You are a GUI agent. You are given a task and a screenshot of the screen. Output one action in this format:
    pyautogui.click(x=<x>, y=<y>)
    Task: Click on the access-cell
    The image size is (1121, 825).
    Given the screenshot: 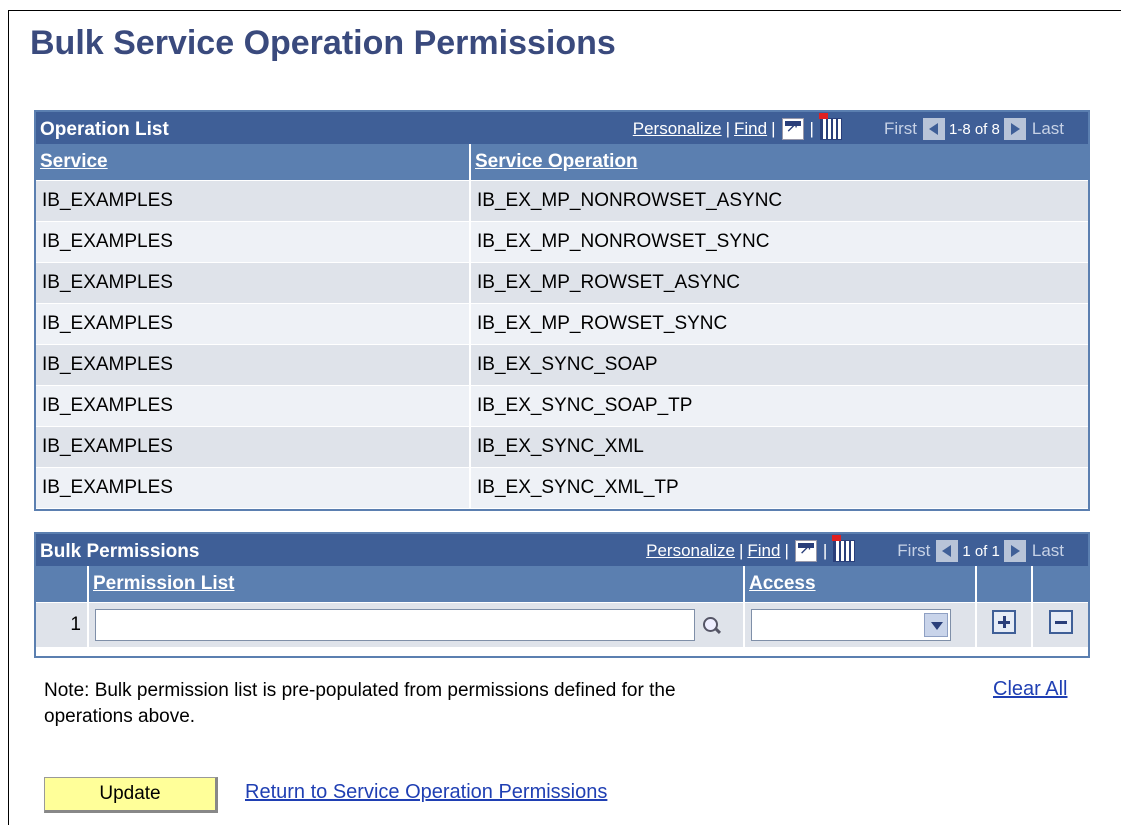 What is the action you would take?
    pyautogui.click(x=860, y=624)
    